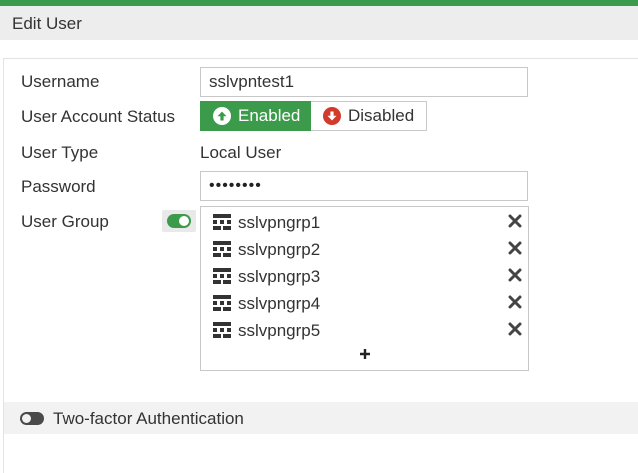 The height and width of the screenshot is (473, 638). What do you see at coordinates (279, 330) in the screenshot?
I see `group-name: sslvpngrp5` at bounding box center [279, 330].